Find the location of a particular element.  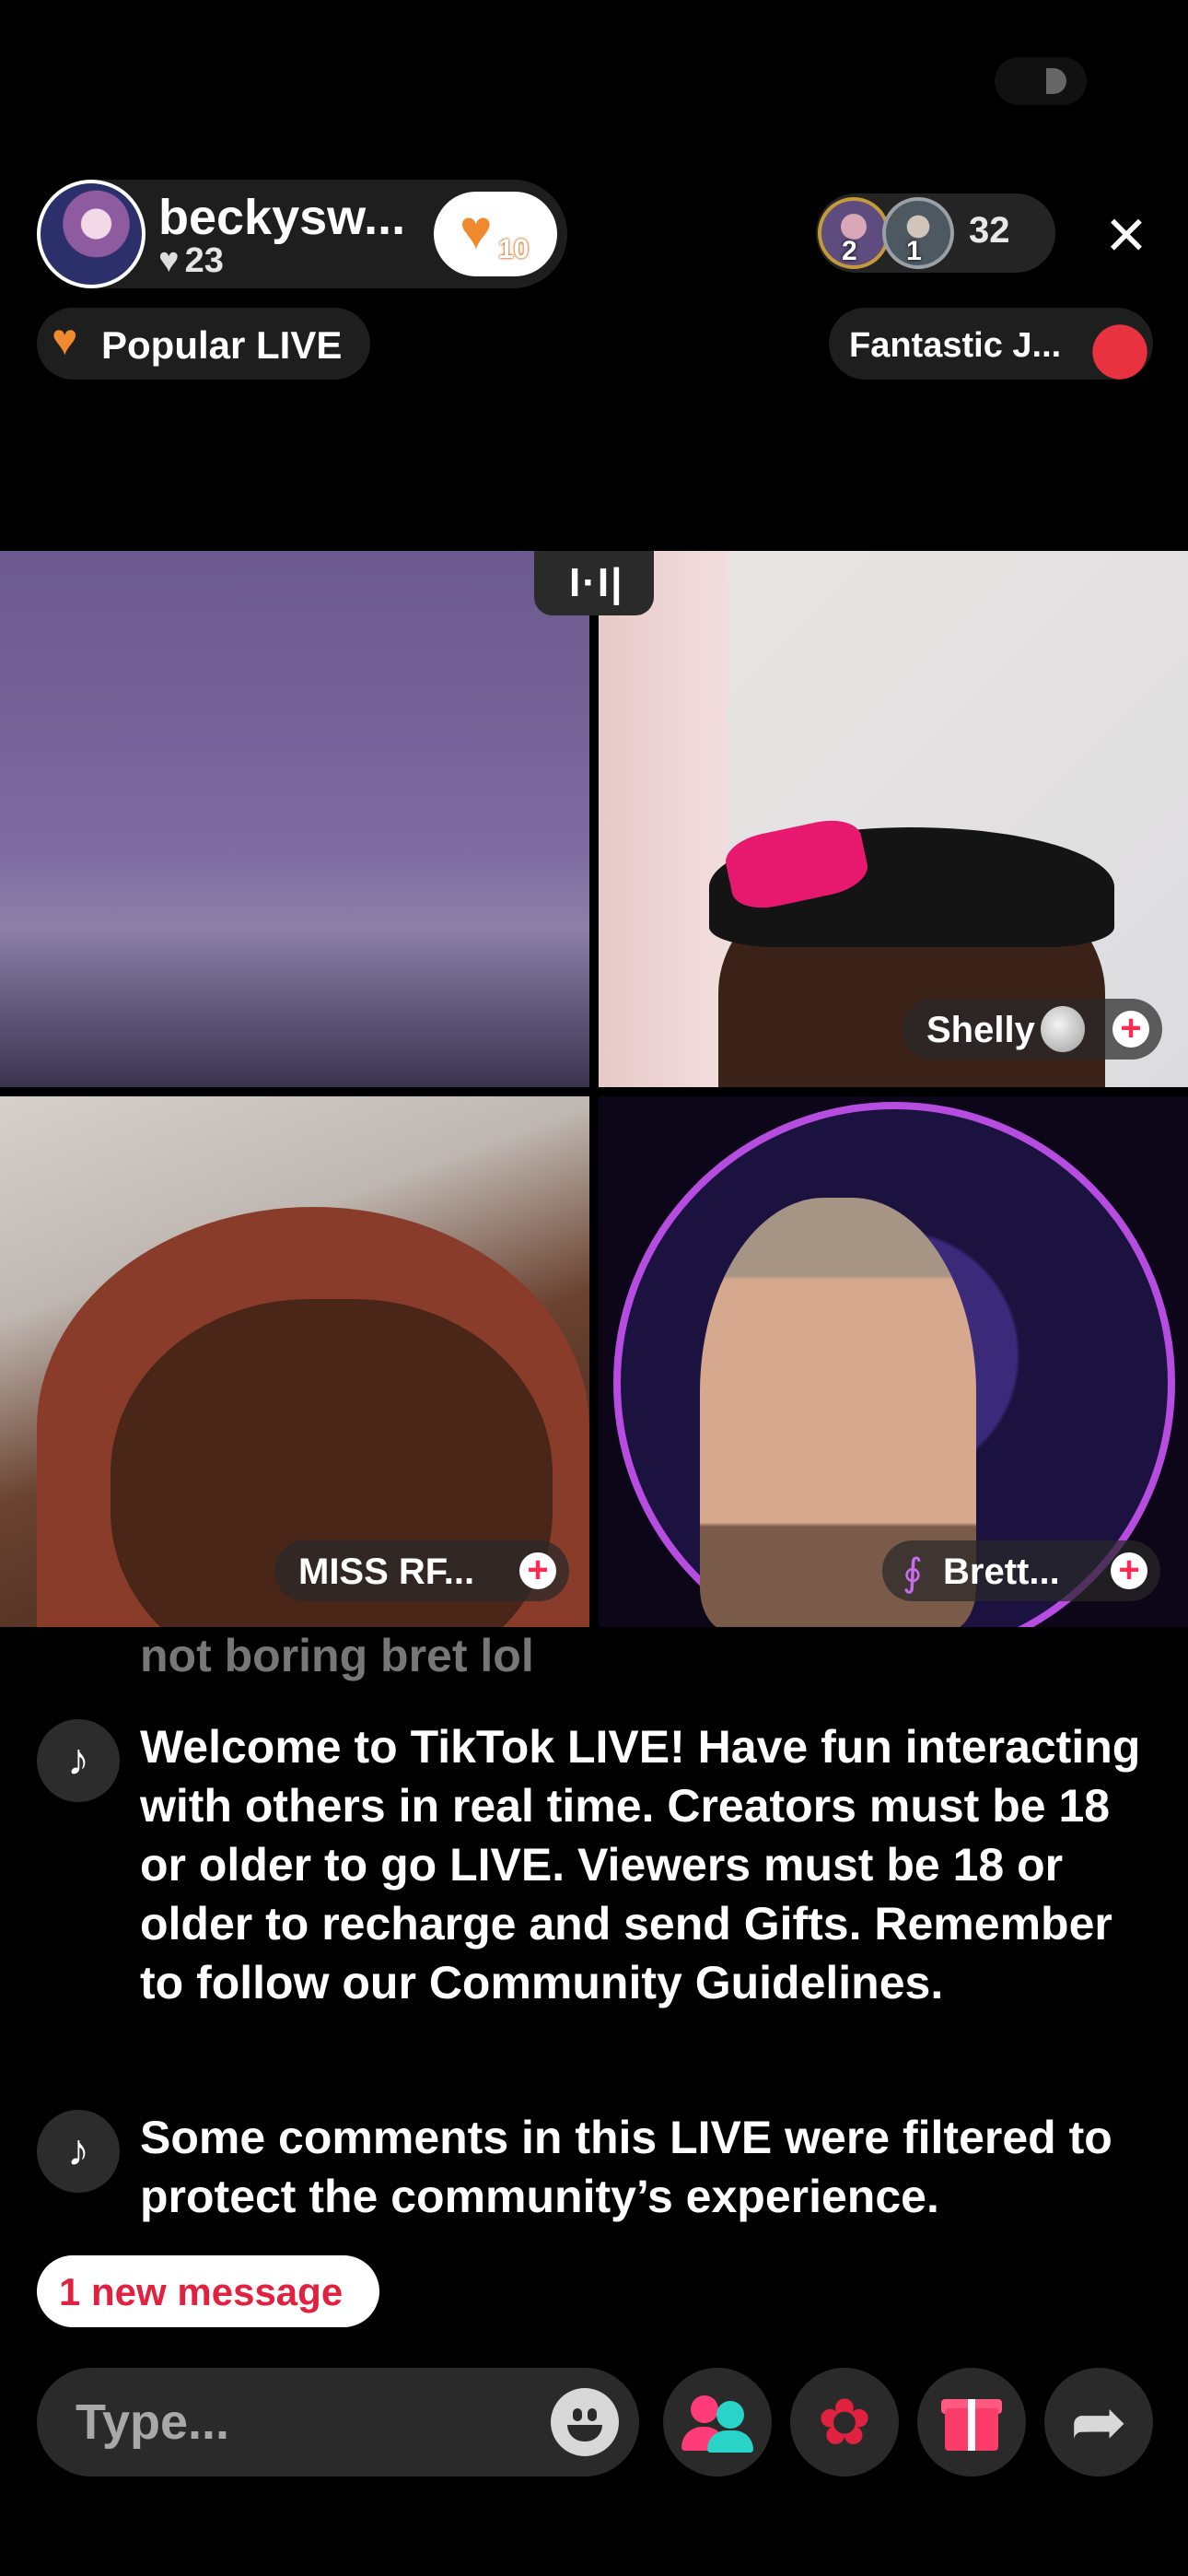

rose-gift-button: ✿ is located at coordinates (844, 2422).